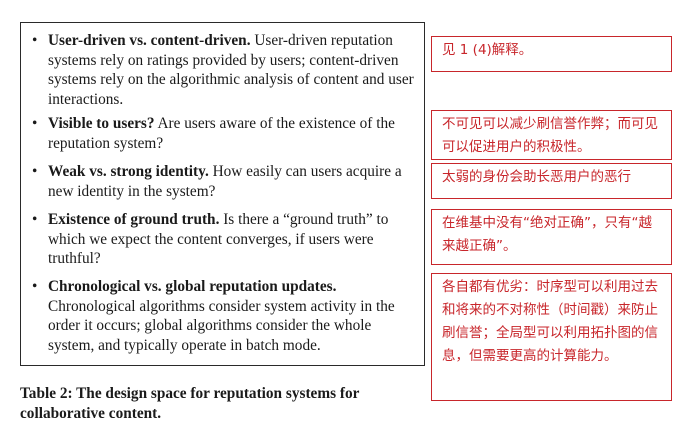 This screenshot has width=681, height=437. Describe the element at coordinates (101, 123) in the screenshot. I see `bullet-term: Visible to users?` at that location.